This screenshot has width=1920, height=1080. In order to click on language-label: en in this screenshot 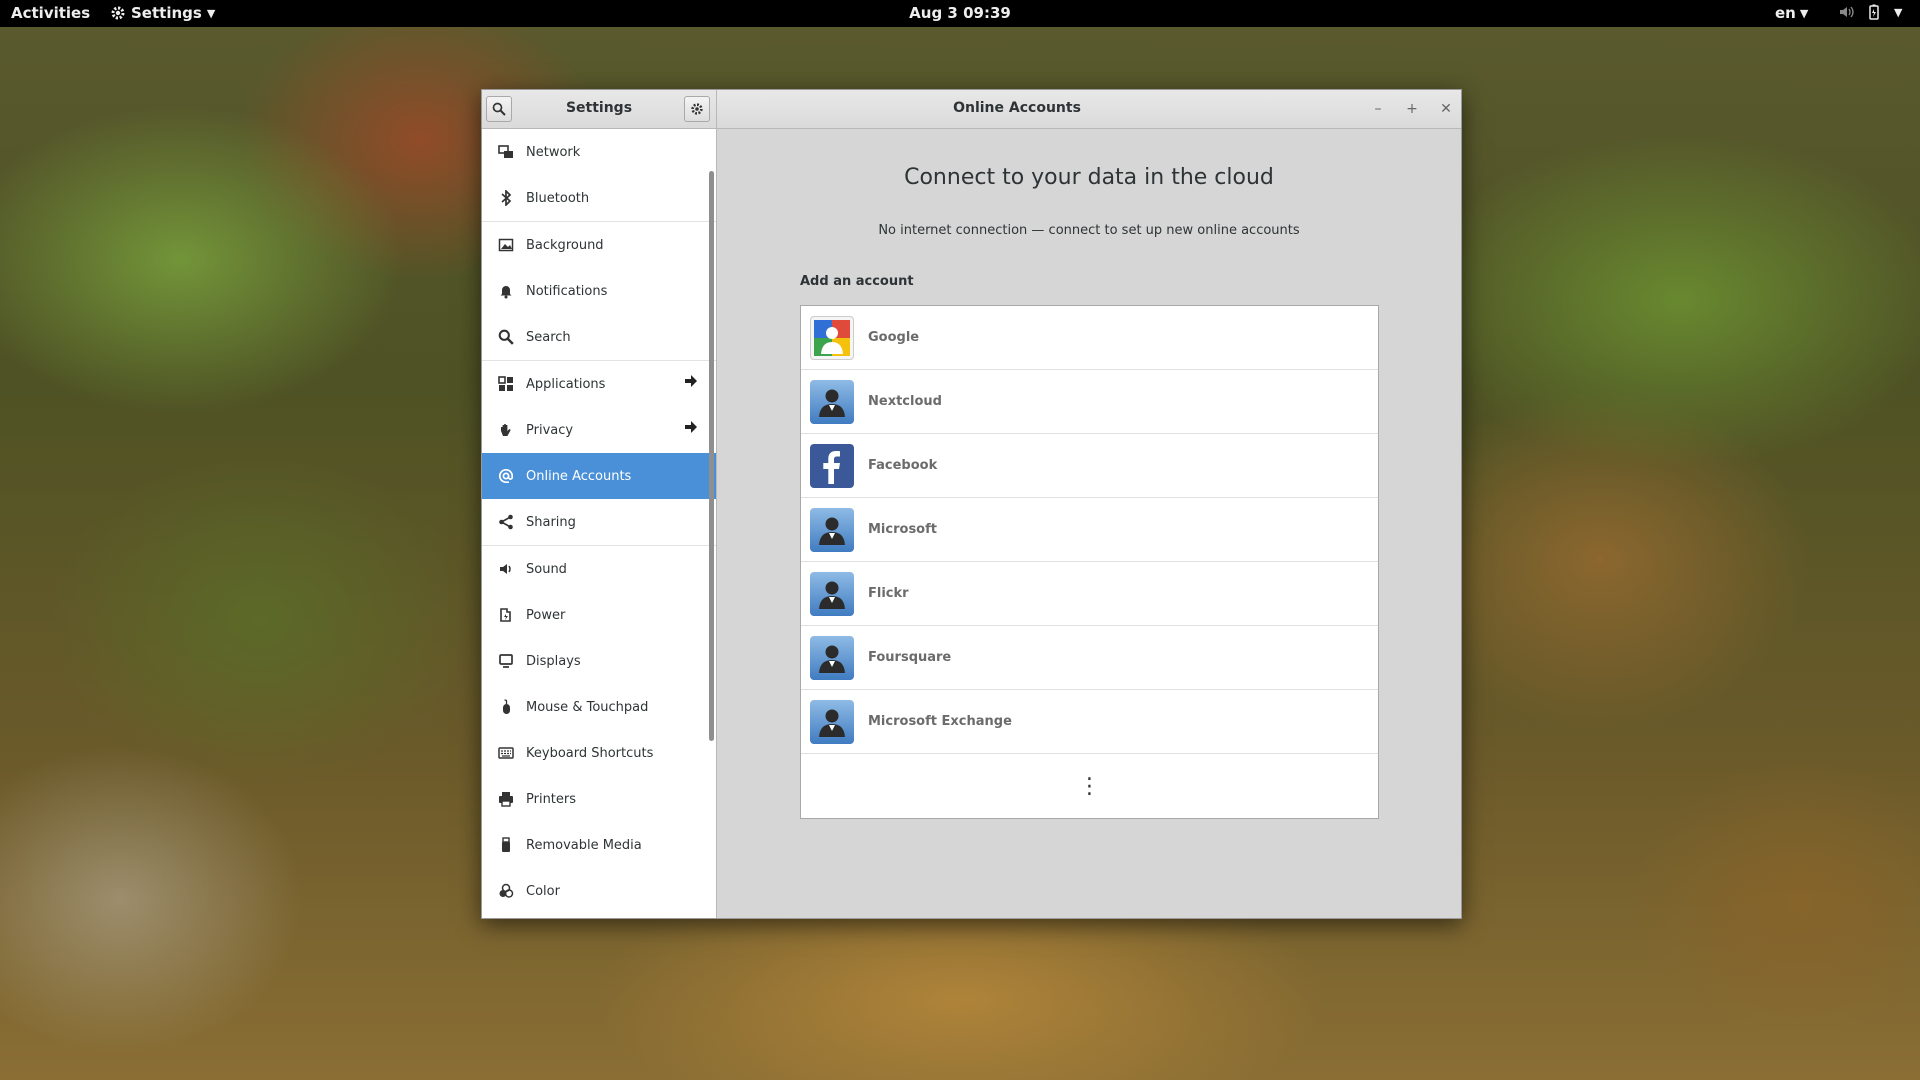, I will do `click(1785, 13)`.